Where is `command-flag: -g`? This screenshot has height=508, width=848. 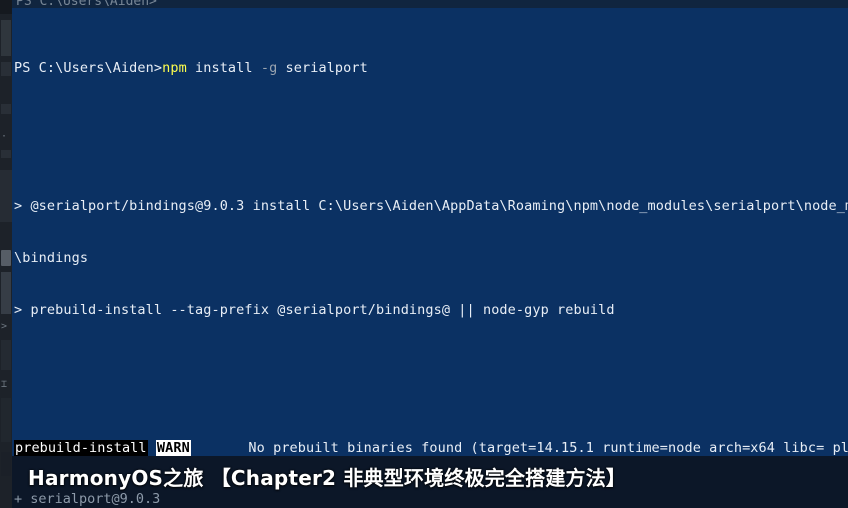
command-flag: -g is located at coordinates (269, 67).